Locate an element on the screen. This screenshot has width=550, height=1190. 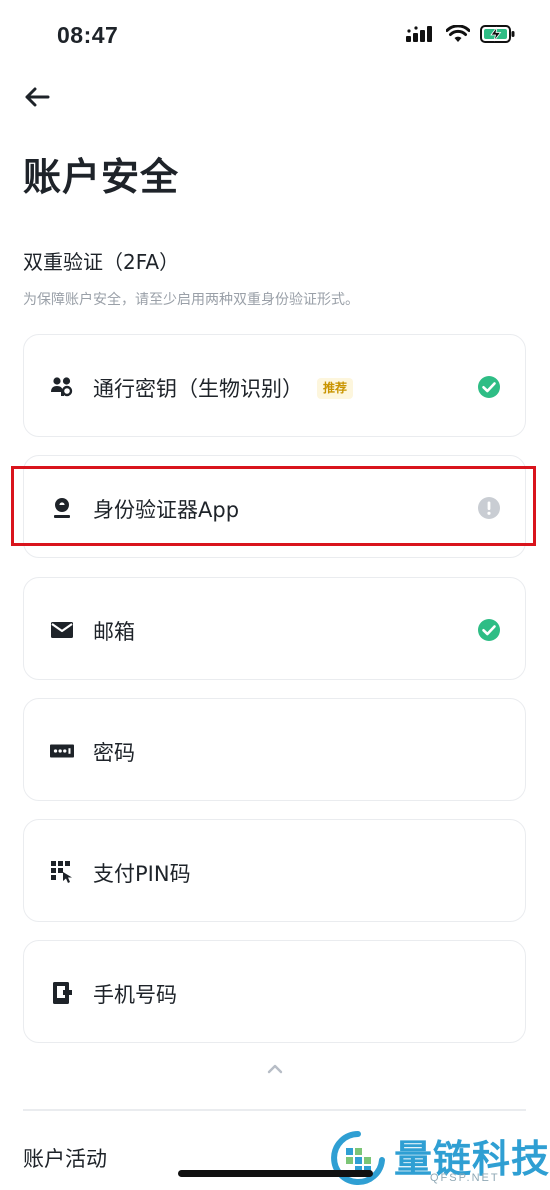
highlight-annotation is located at coordinates (273, 506).